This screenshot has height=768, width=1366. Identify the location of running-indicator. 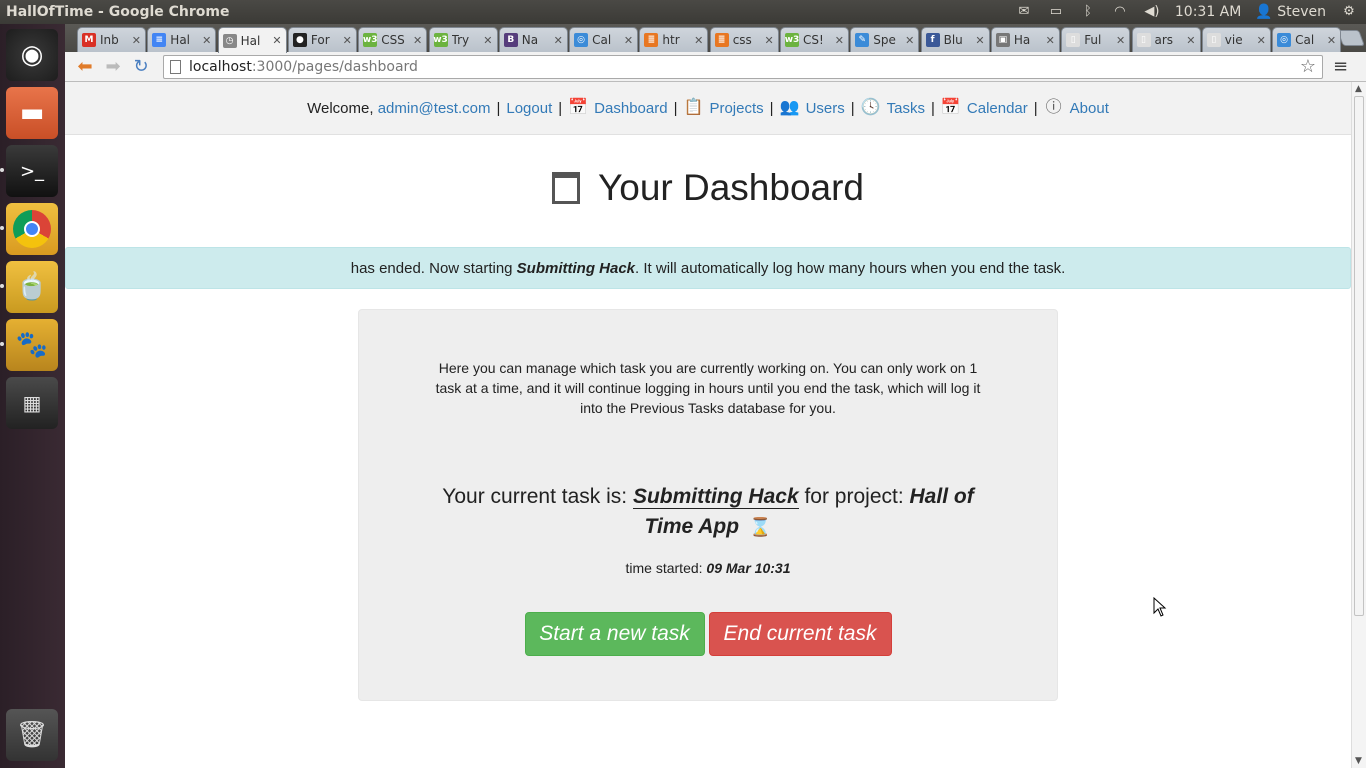
(2, 286).